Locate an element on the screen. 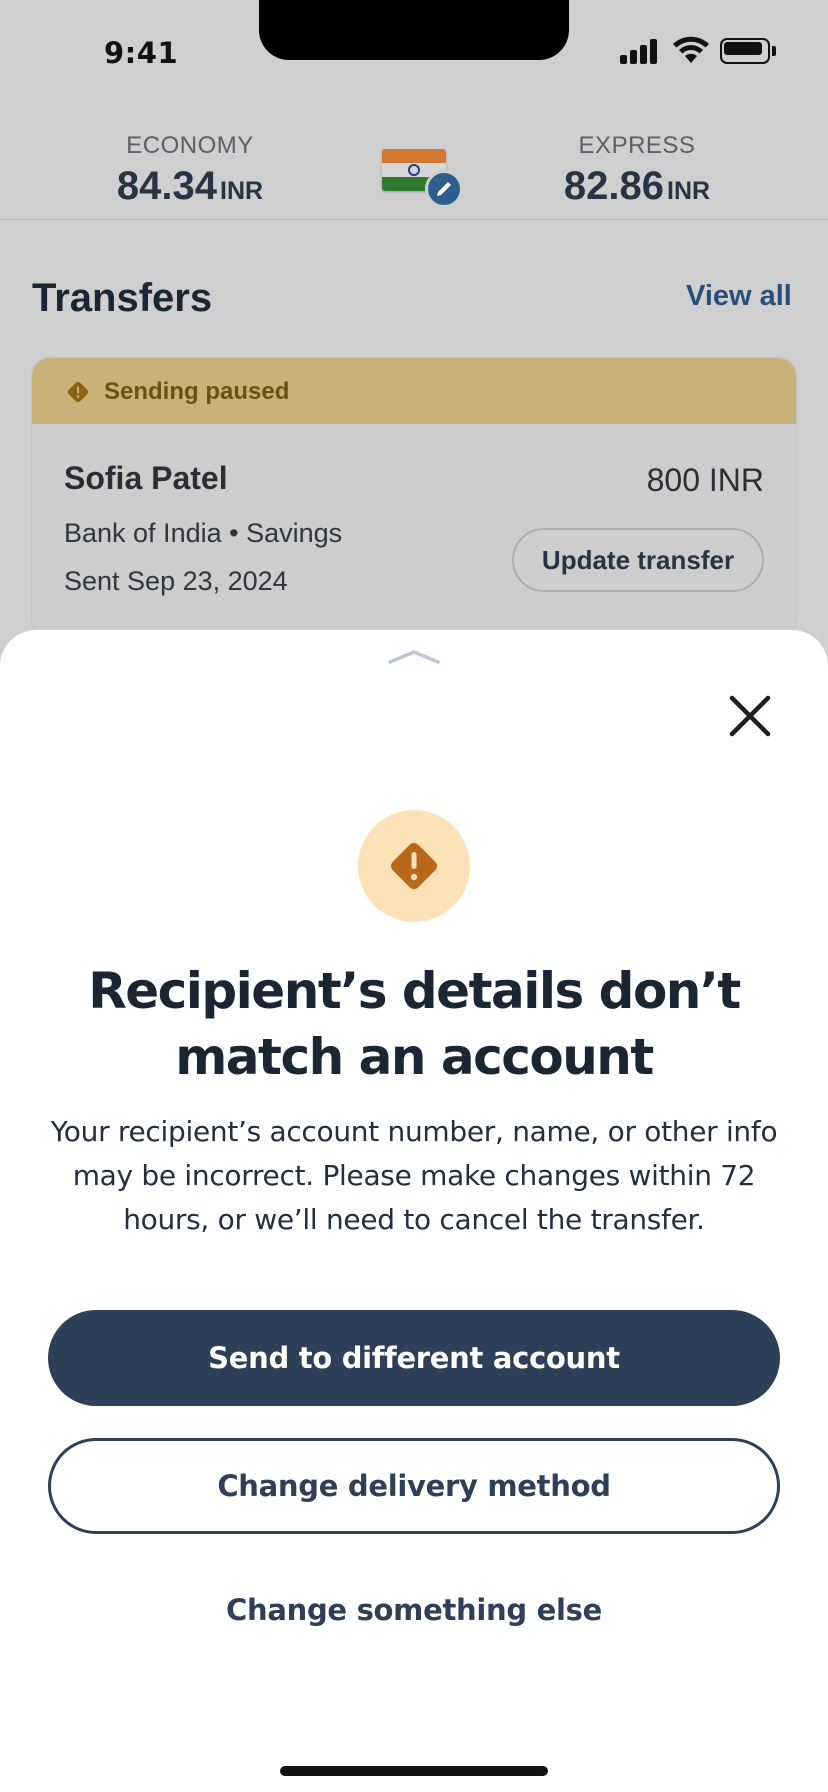  send-to-different-account-button: Send to different account is located at coordinates (414, 1358).